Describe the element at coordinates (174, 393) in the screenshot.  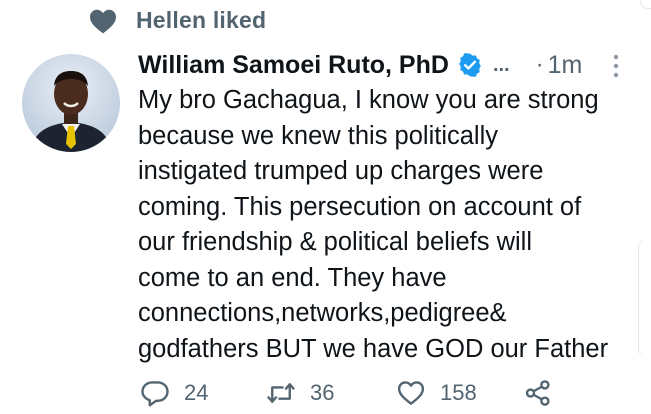
I see `reply-button: 24` at that location.